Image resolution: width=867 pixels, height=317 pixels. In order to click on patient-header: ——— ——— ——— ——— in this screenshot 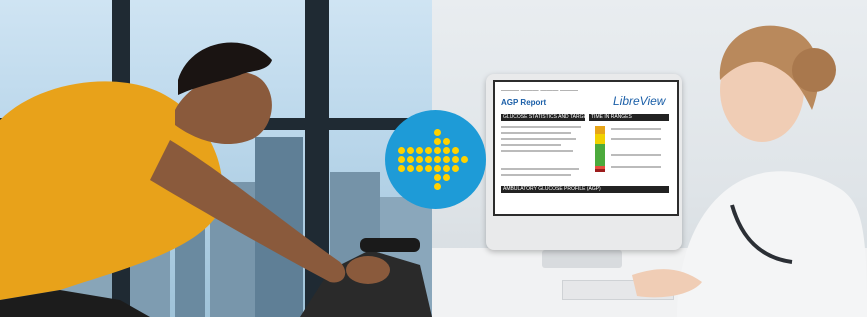, I will do `click(540, 91)`.